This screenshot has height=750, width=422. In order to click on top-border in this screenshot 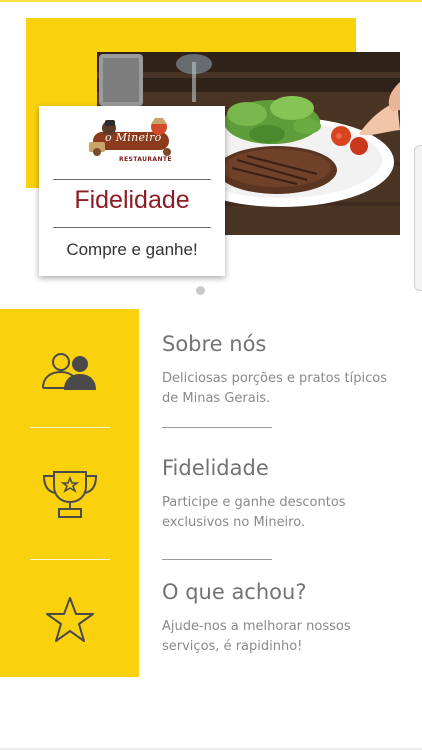, I will do `click(211, 1)`.